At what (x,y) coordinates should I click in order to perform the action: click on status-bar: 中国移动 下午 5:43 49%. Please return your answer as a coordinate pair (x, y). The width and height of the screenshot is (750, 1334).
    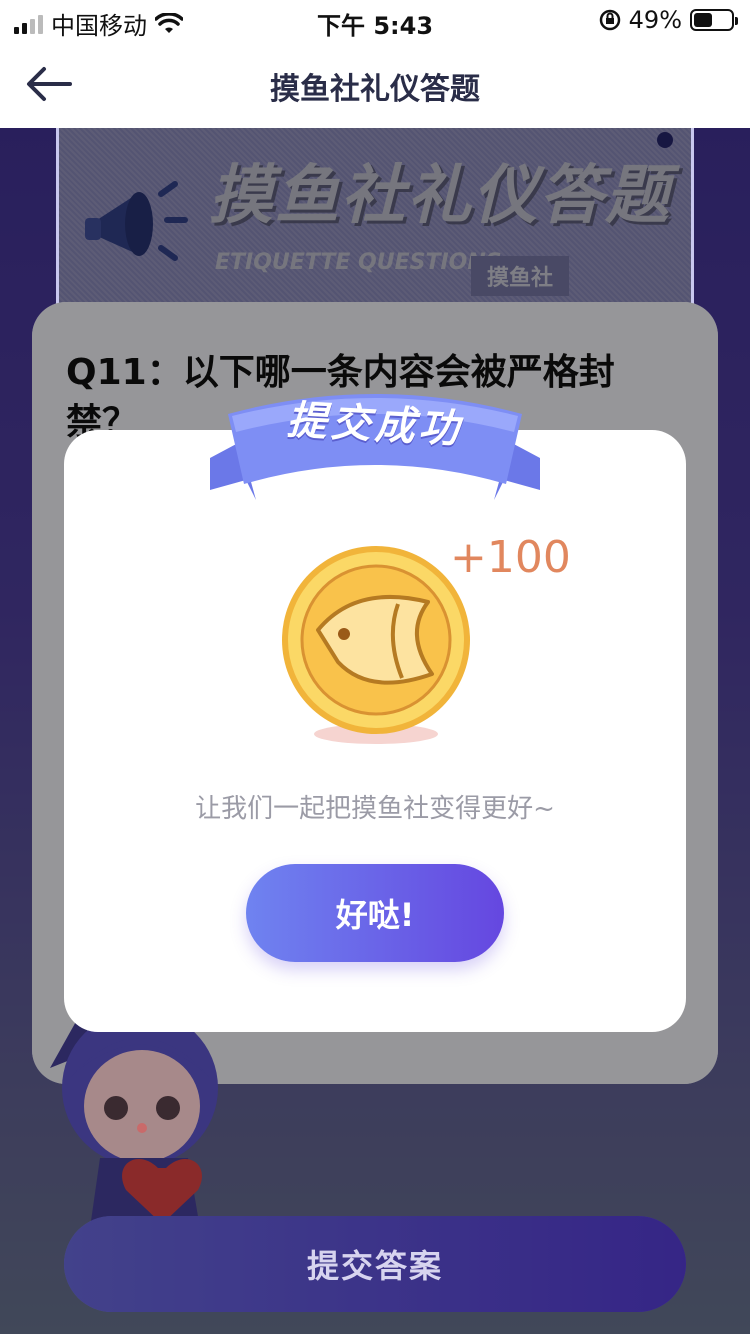
    Looking at the image, I should click on (375, 20).